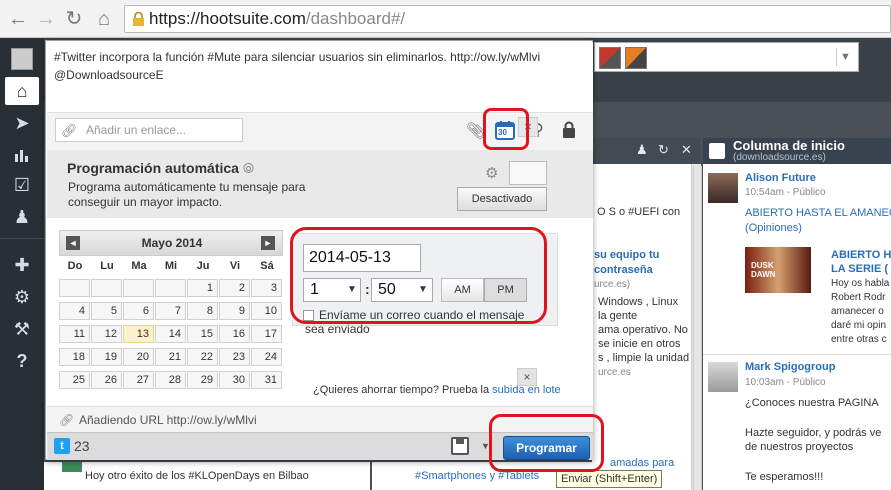 This screenshot has width=891, height=490. What do you see at coordinates (106, 357) in the screenshot?
I see `calendar-day: 19` at bounding box center [106, 357].